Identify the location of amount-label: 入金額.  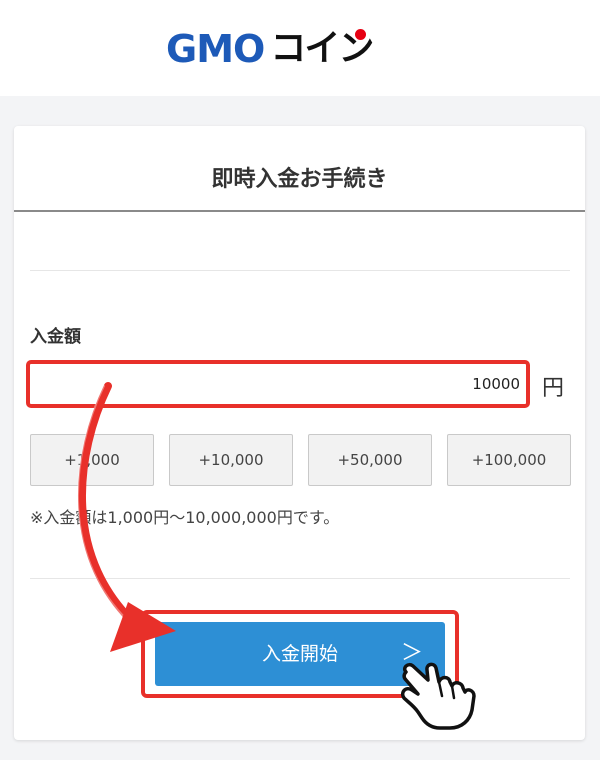
(55, 337).